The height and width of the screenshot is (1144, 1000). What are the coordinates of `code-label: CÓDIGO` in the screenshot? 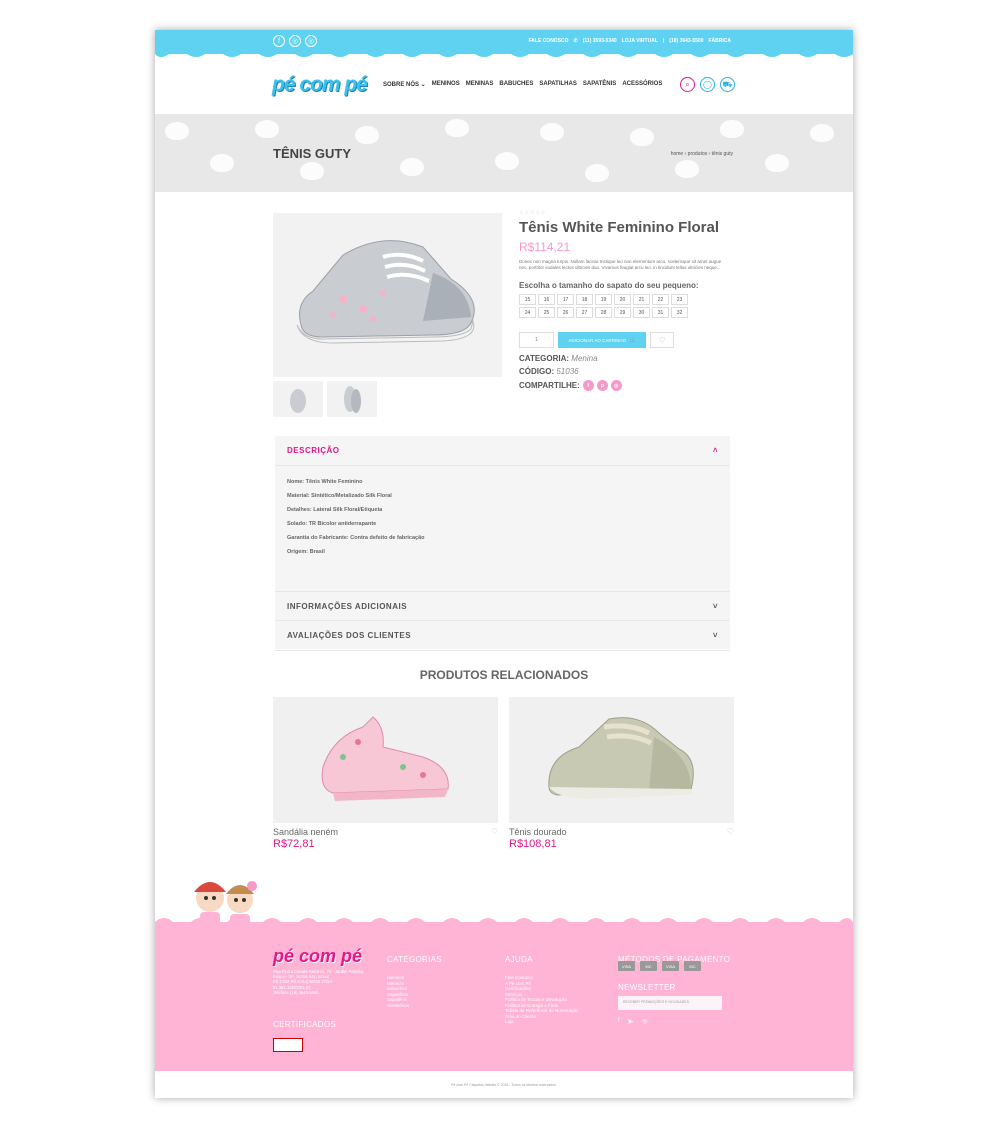 It's located at (535, 371).